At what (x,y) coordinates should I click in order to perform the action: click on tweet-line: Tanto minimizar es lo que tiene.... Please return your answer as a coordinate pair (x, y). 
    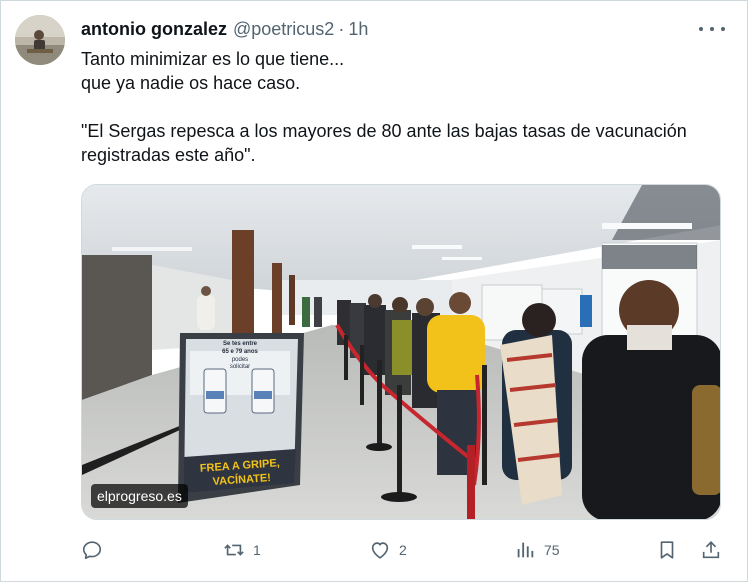
    Looking at the image, I should click on (213, 59).